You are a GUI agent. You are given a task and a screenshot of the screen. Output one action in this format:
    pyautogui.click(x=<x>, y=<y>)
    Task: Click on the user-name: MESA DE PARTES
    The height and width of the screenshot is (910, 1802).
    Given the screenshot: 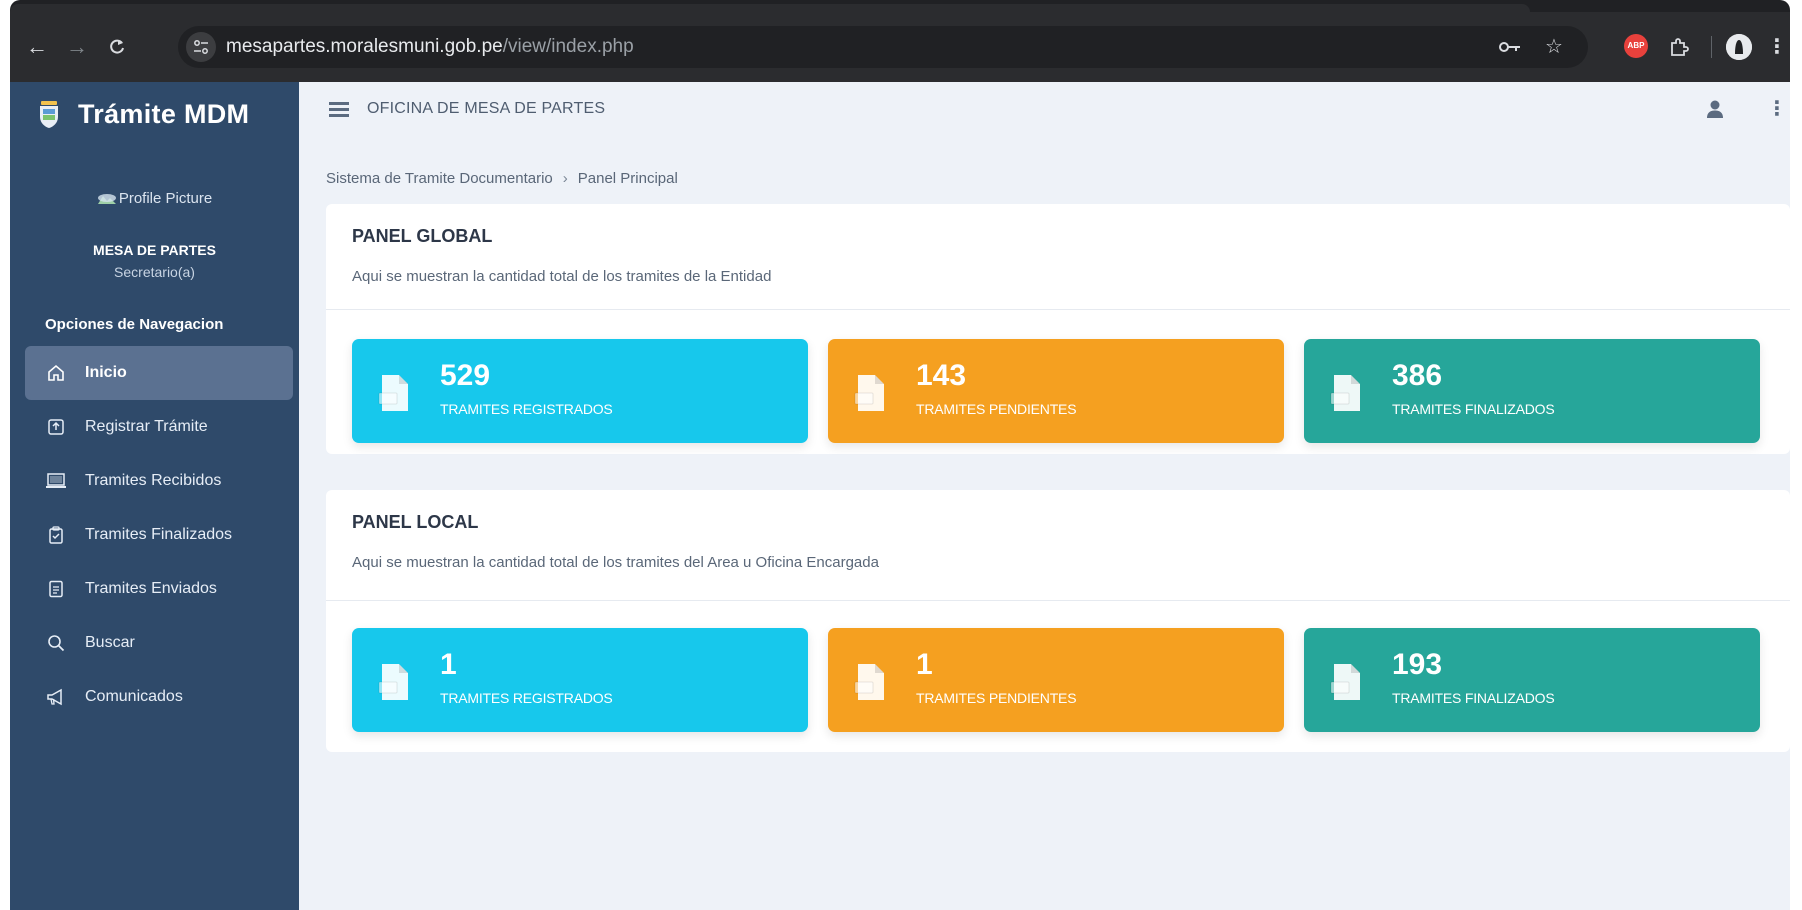 What is the action you would take?
    pyautogui.click(x=154, y=250)
    